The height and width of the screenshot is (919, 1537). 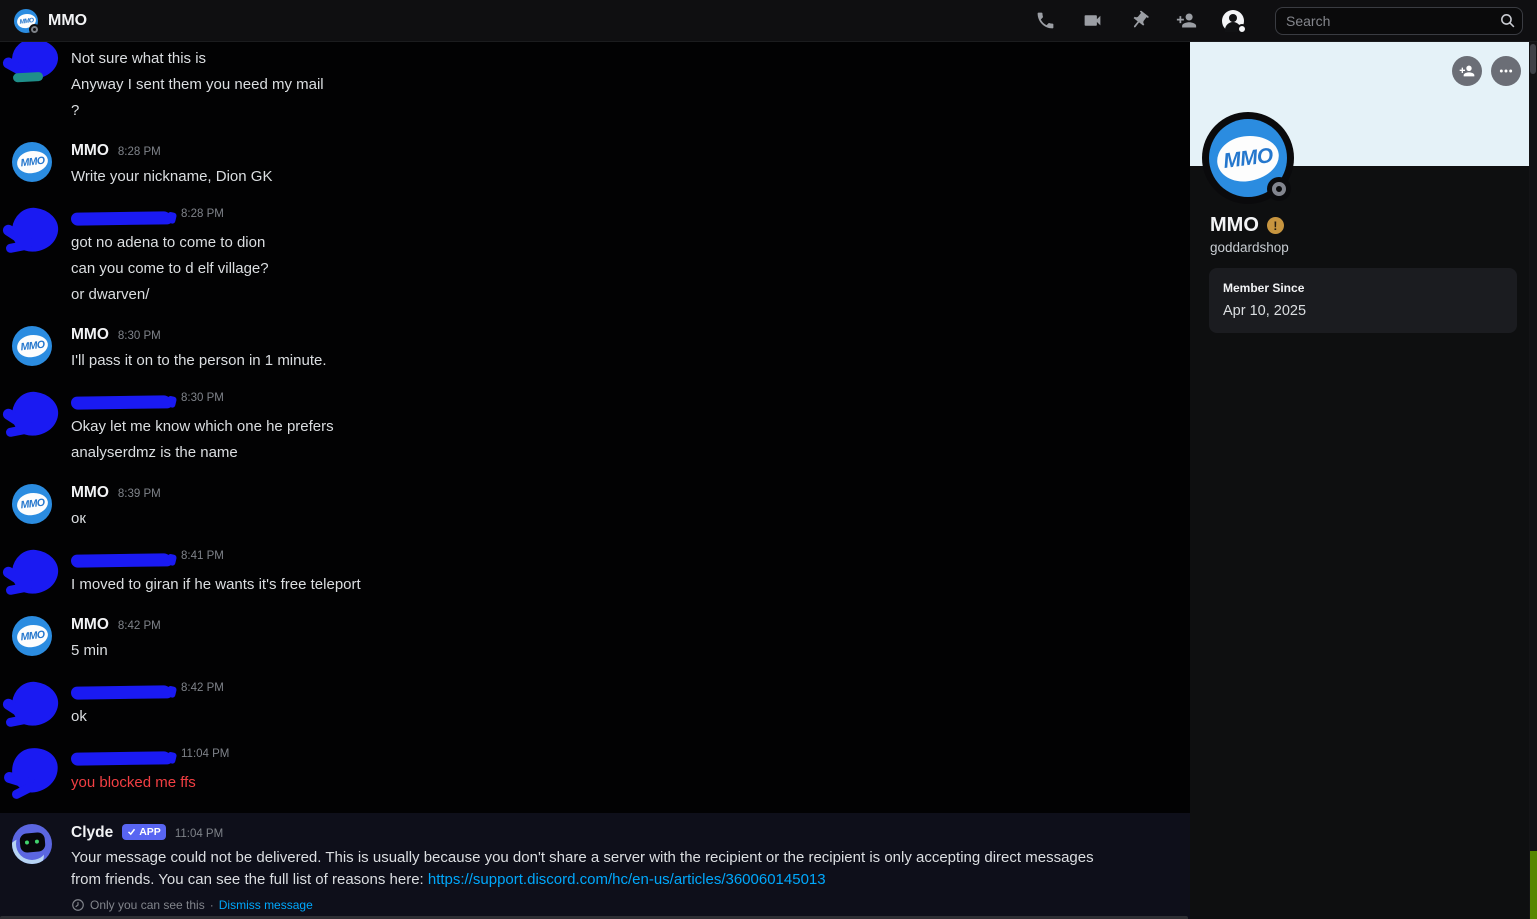 What do you see at coordinates (78, 518) in the screenshot?
I see `message-text: ок` at bounding box center [78, 518].